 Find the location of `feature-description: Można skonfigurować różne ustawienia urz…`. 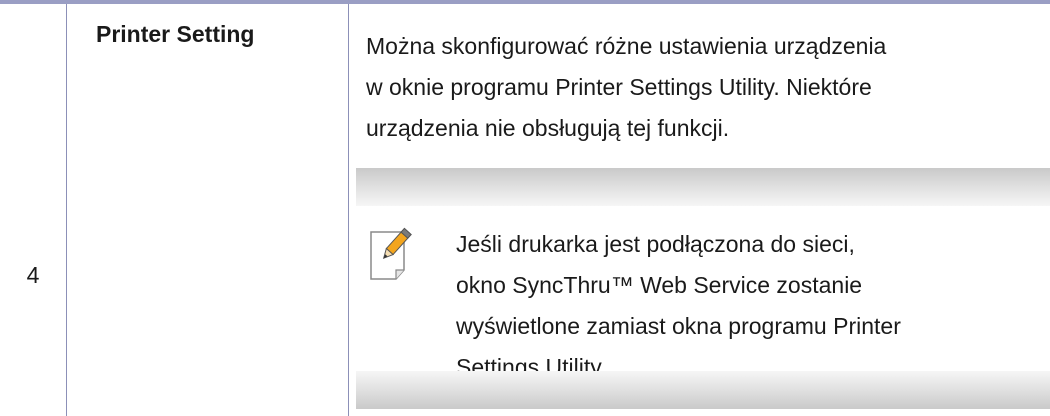

feature-description: Można skonfigurować różne ustawienia urz… is located at coordinates (626, 87).